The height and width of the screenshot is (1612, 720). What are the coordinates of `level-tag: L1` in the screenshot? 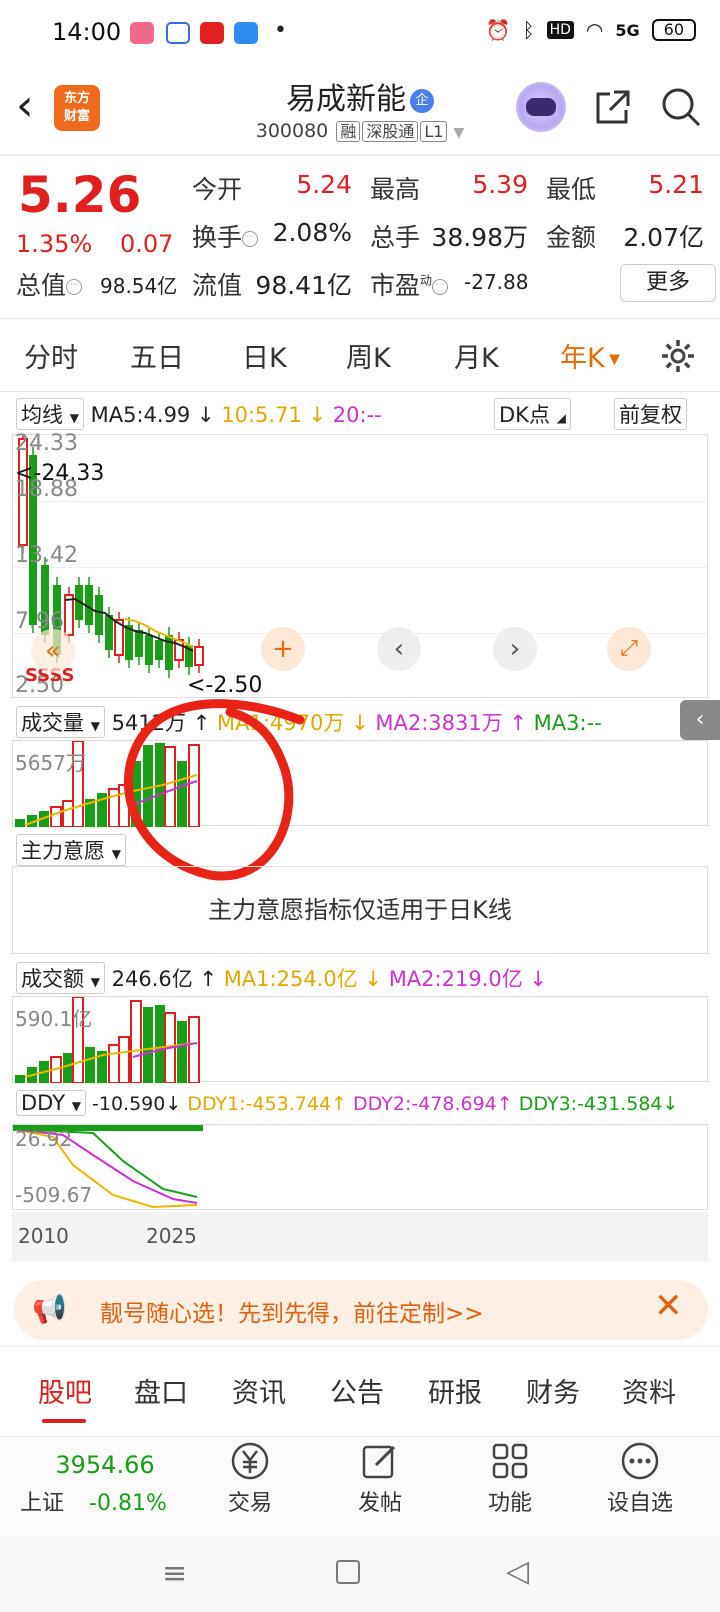 It's located at (434, 131).